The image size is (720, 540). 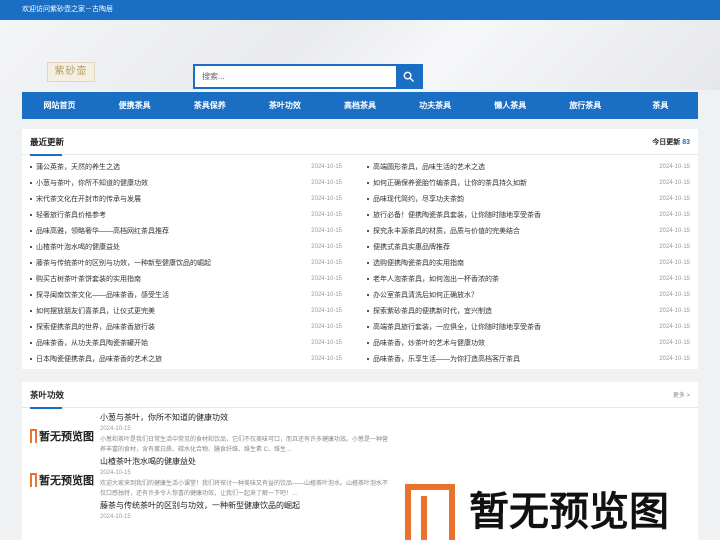 What do you see at coordinates (173, 215) in the screenshot?
I see `list-item-title: 轻奢旅行茶具价格参考` at bounding box center [173, 215].